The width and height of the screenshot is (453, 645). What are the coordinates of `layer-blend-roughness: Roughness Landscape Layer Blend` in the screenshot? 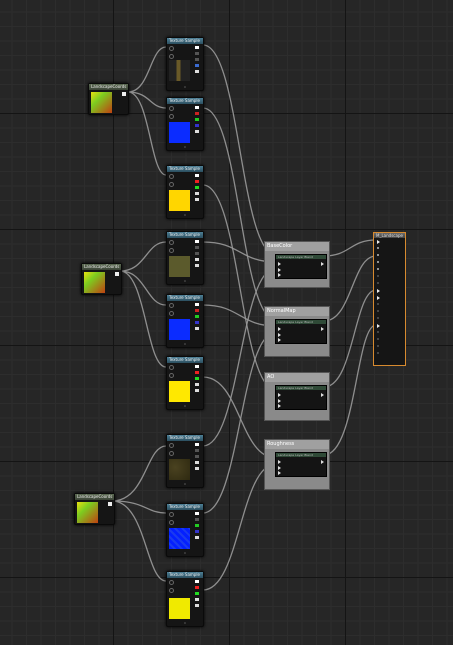 It's located at (297, 464).